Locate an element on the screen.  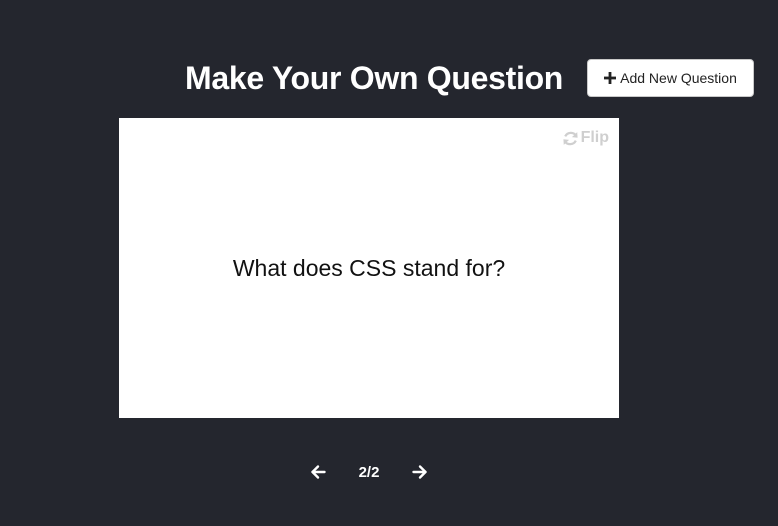
previous-button is located at coordinates (318, 472).